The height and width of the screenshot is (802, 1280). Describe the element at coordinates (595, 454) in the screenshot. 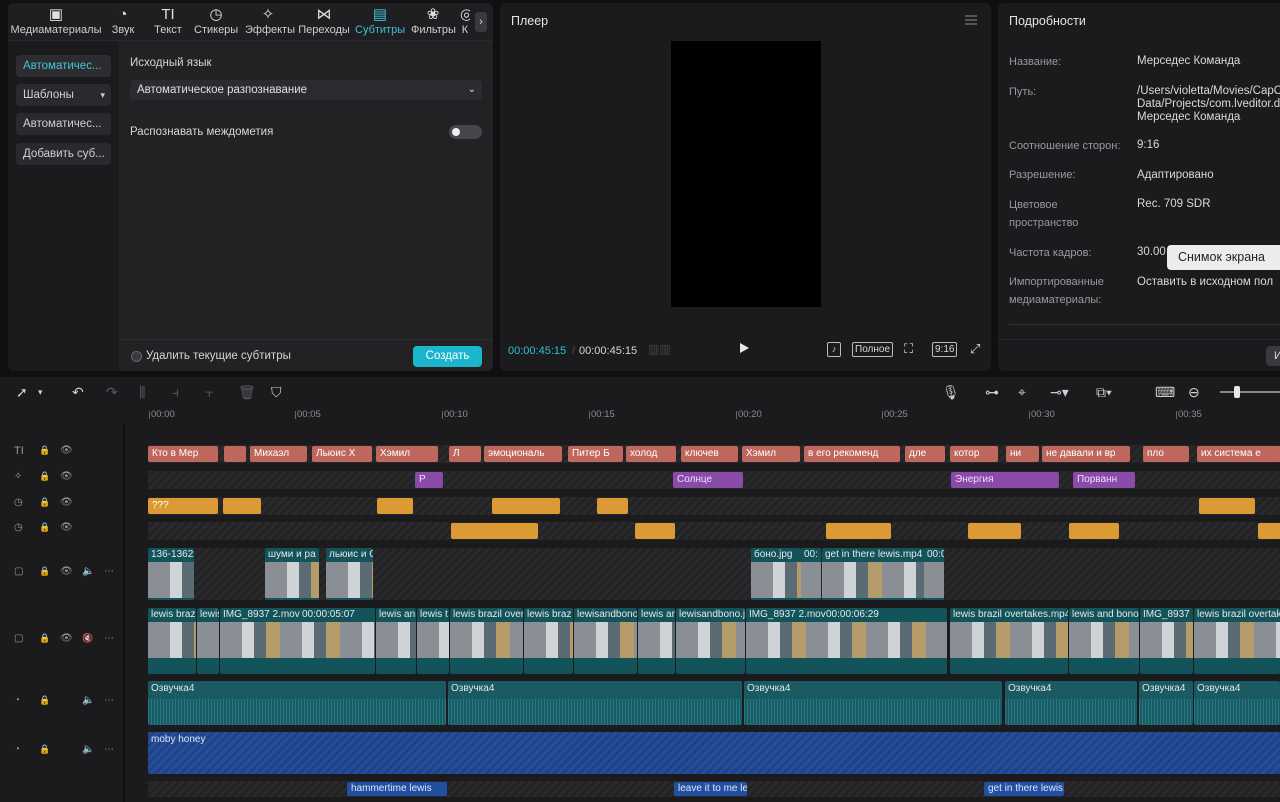

I see `text-clip: Питер Б` at that location.